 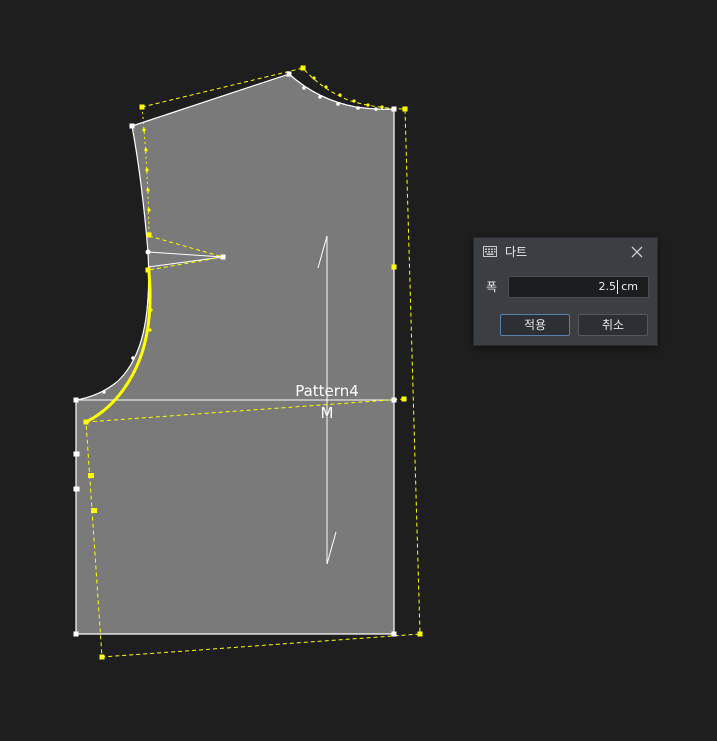 I want to click on dialog-titlebar: 다트, so click(x=565, y=252).